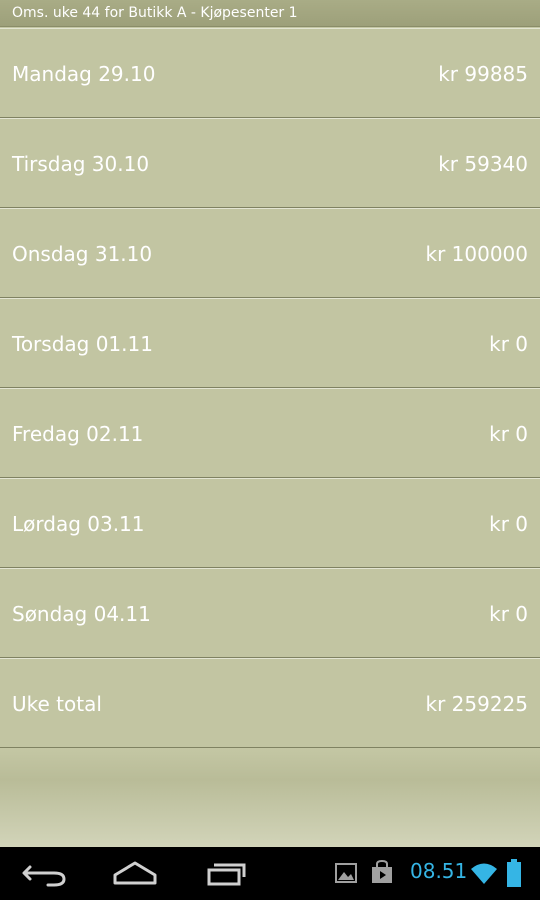 This screenshot has width=540, height=900. What do you see at coordinates (483, 164) in the screenshot?
I see `day-amount: kr 59340` at bounding box center [483, 164].